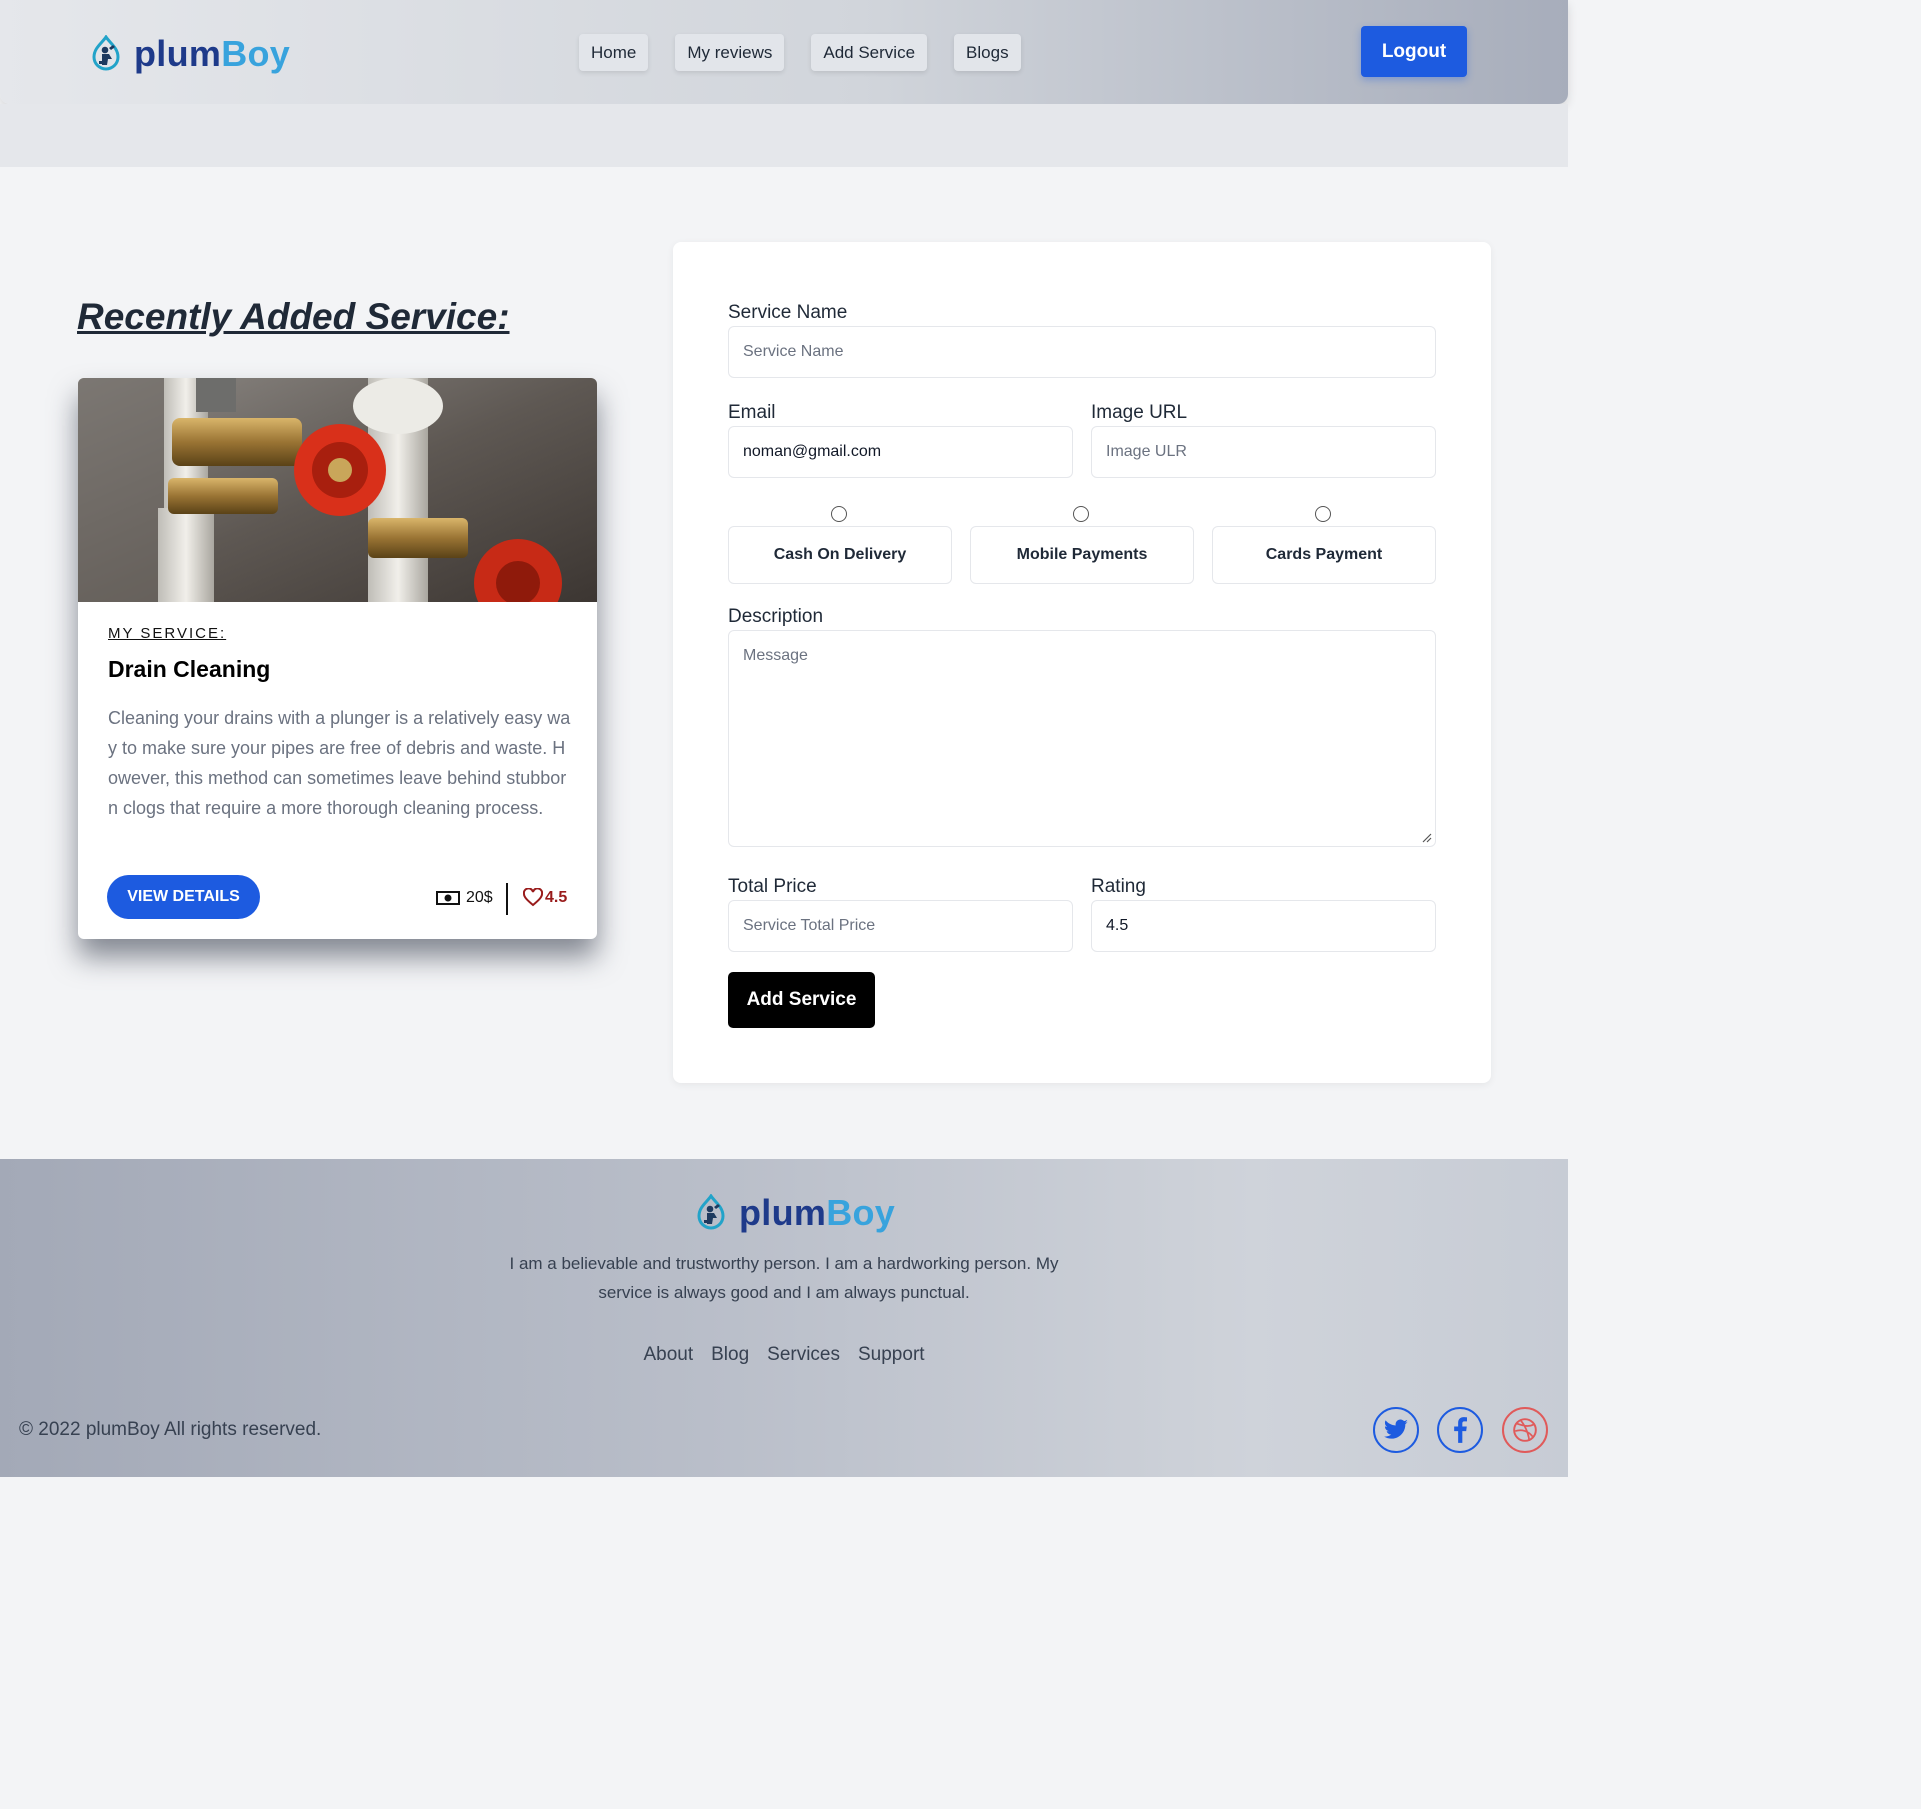 This screenshot has height=1809, width=1921. I want to click on image-url-label: Image URL, so click(1139, 412).